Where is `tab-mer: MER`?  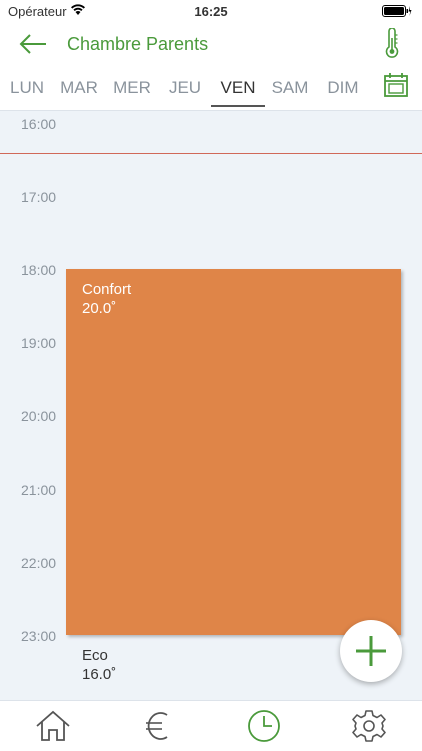
tab-mer: MER is located at coordinates (132, 88).